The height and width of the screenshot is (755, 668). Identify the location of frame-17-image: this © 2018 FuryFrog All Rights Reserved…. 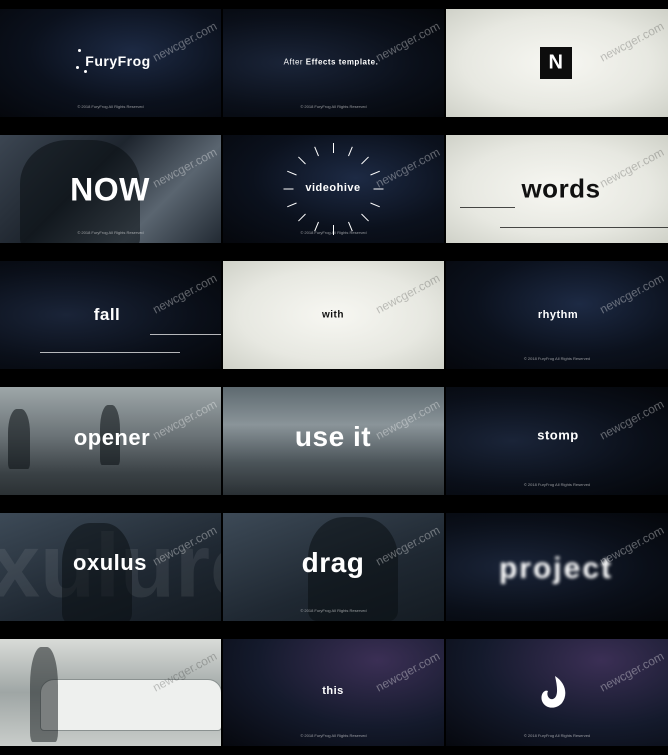
(333, 692).